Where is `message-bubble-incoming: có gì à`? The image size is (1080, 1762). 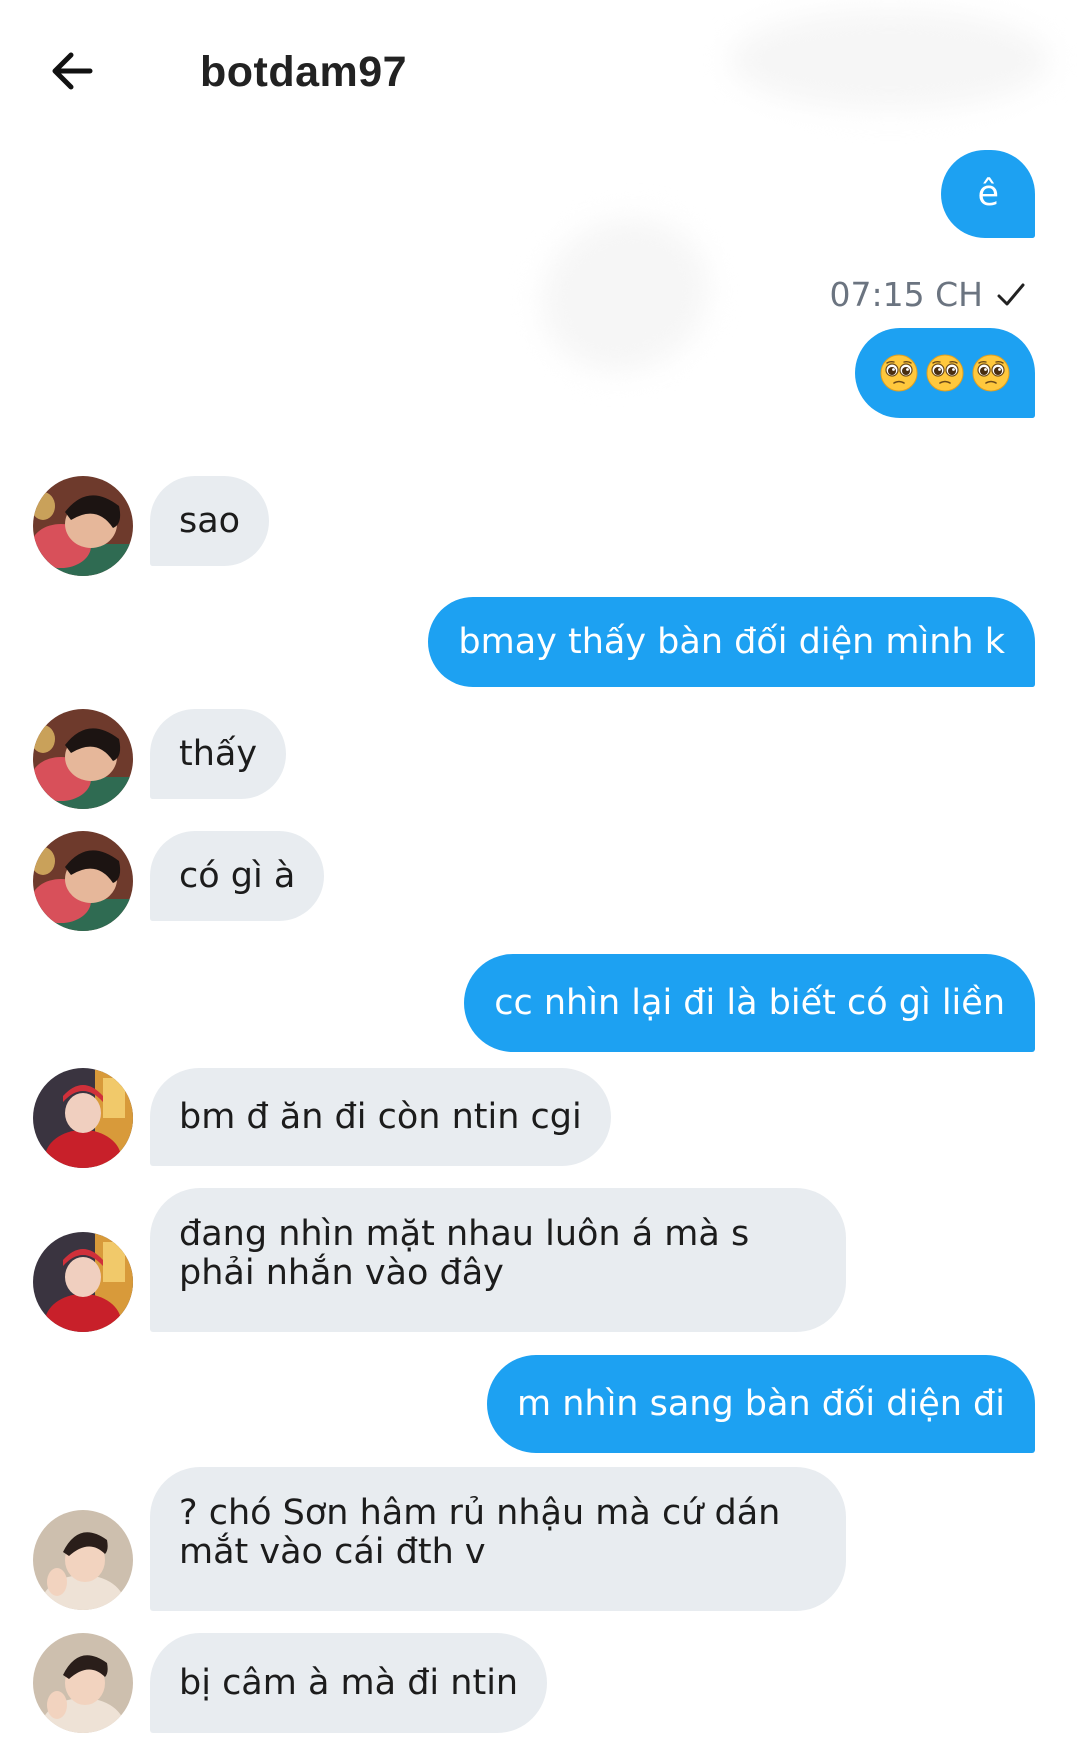
message-bubble-incoming: có gì à is located at coordinates (237, 876).